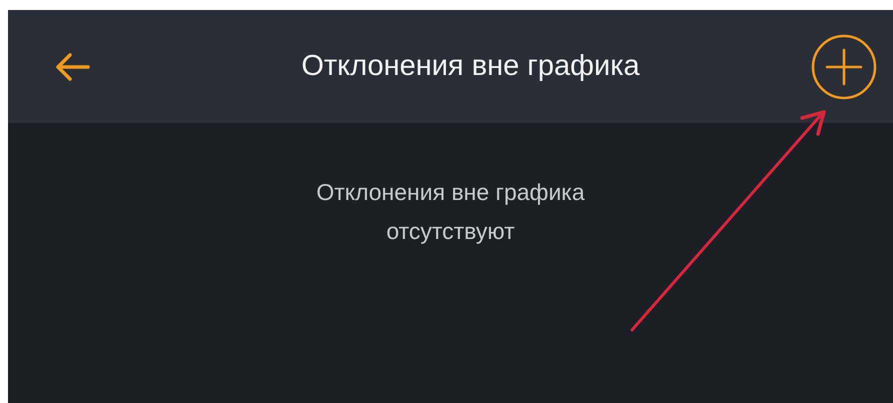  What do you see at coordinates (470, 66) in the screenshot?
I see `screen-title: Отклонения вне графика` at bounding box center [470, 66].